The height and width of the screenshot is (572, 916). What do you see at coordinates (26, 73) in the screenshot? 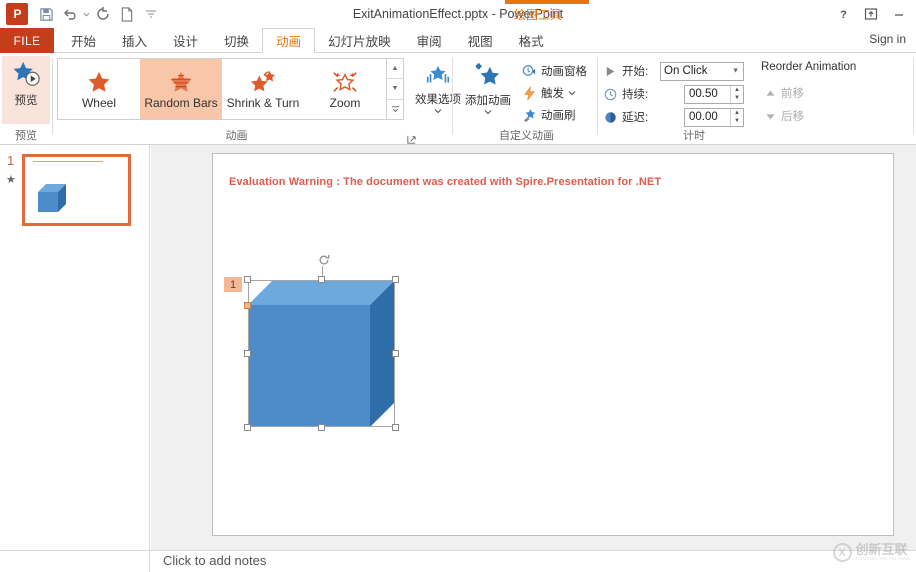
I see `preview-star-play-icon` at bounding box center [26, 73].